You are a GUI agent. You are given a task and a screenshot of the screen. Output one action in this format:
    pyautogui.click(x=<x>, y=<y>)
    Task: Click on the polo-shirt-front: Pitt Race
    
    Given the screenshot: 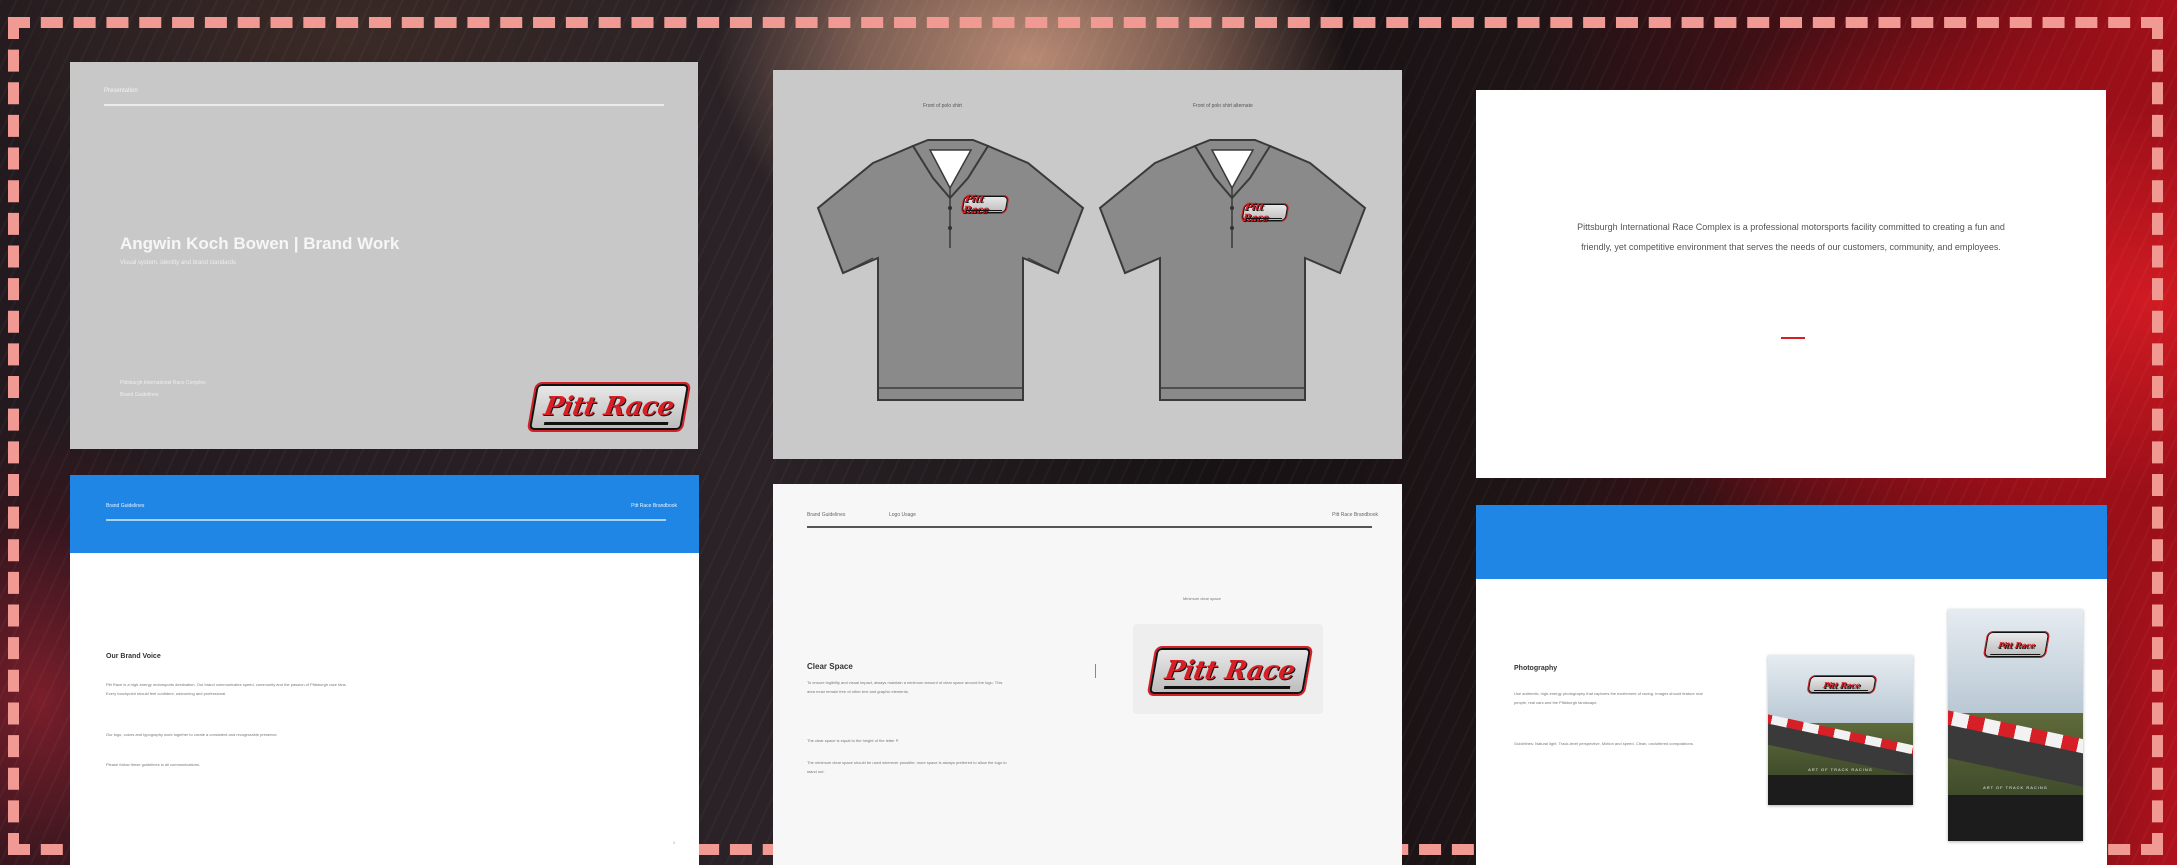 What is the action you would take?
    pyautogui.click(x=950, y=274)
    